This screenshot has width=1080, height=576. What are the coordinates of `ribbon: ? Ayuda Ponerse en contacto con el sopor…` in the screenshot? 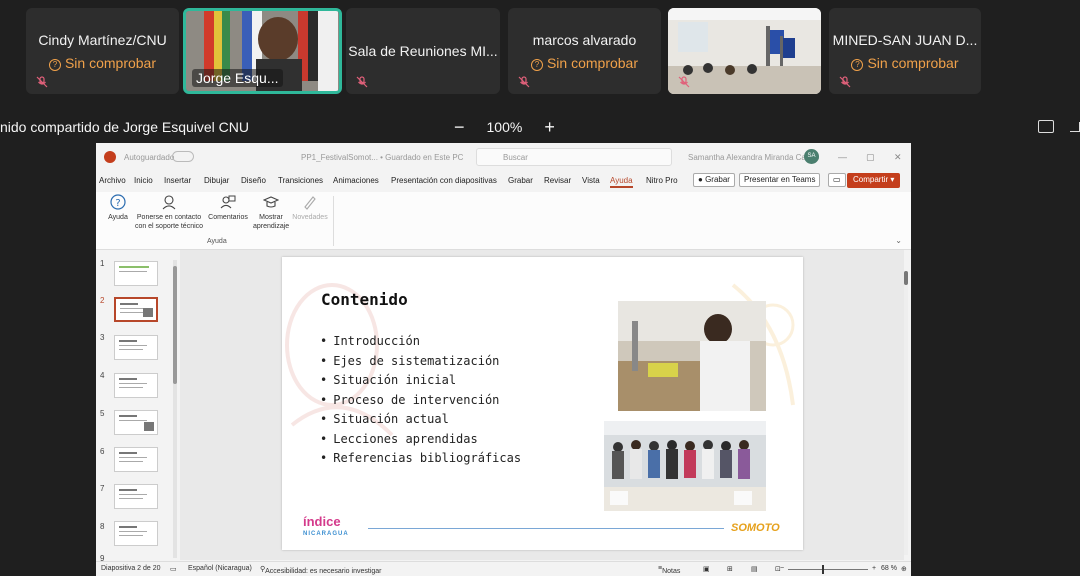 It's located at (503, 221).